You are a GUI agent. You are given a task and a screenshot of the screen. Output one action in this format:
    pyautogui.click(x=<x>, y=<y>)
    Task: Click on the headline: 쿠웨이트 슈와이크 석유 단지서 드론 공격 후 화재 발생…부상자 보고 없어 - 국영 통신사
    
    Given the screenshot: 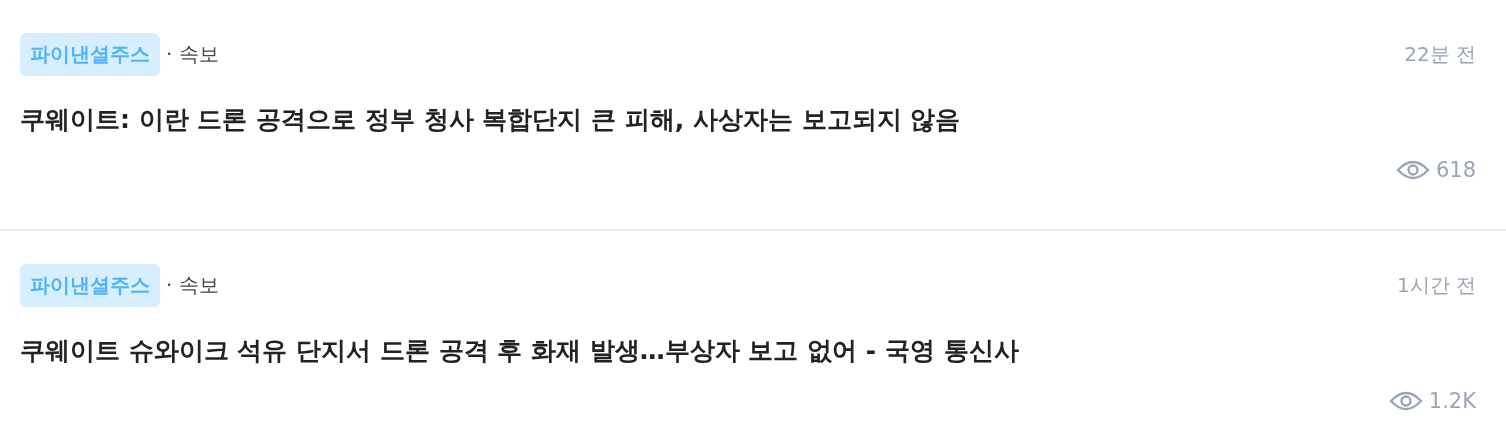 What is the action you would take?
    pyautogui.click(x=748, y=350)
    